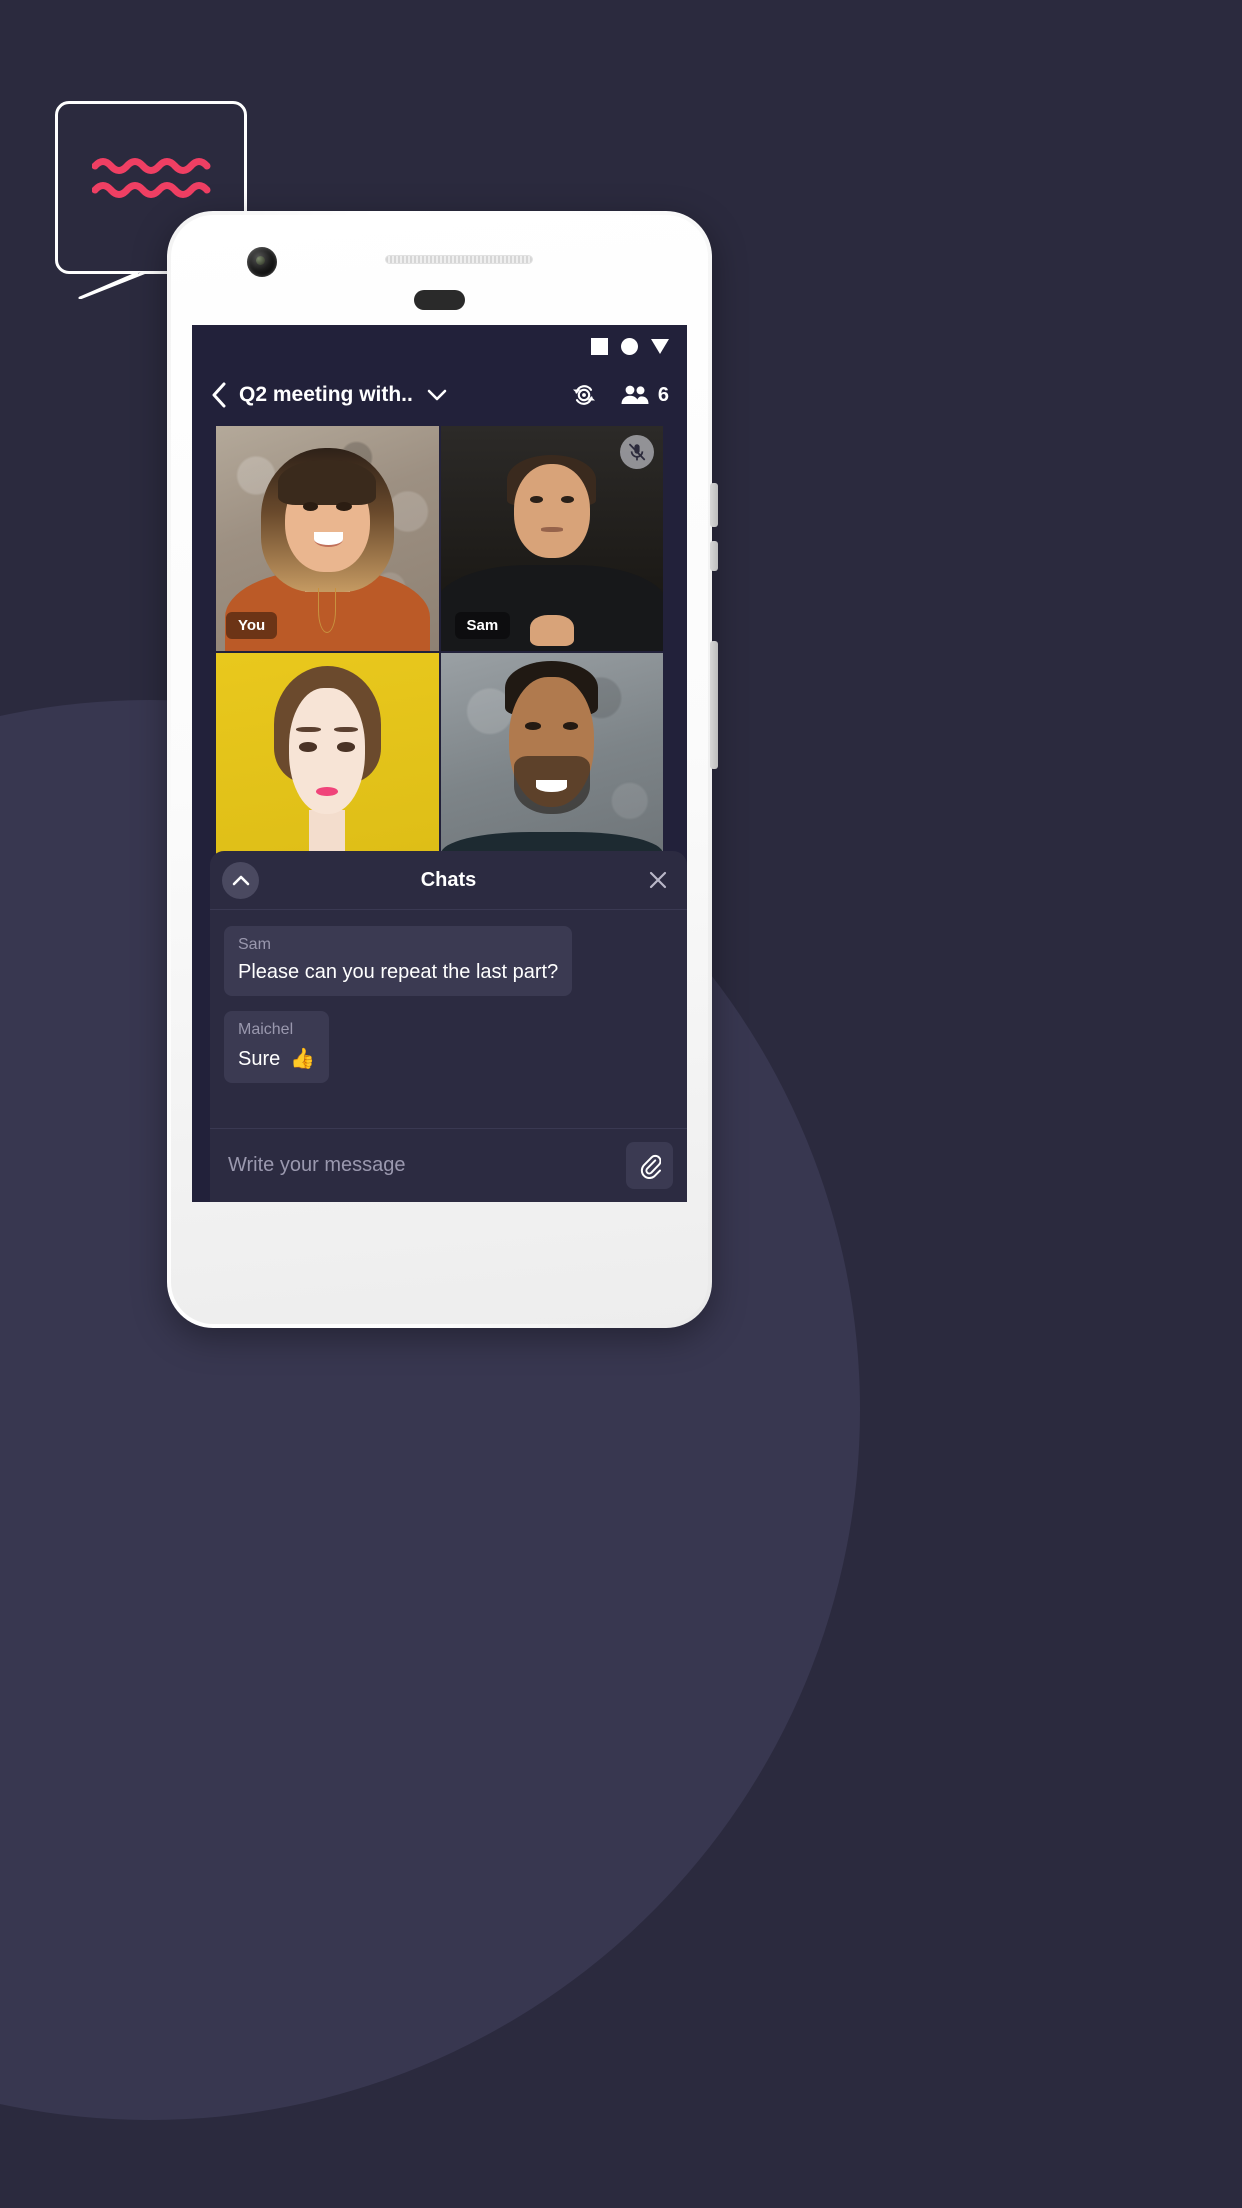  What do you see at coordinates (439, 346) in the screenshot?
I see `status-bar` at bounding box center [439, 346].